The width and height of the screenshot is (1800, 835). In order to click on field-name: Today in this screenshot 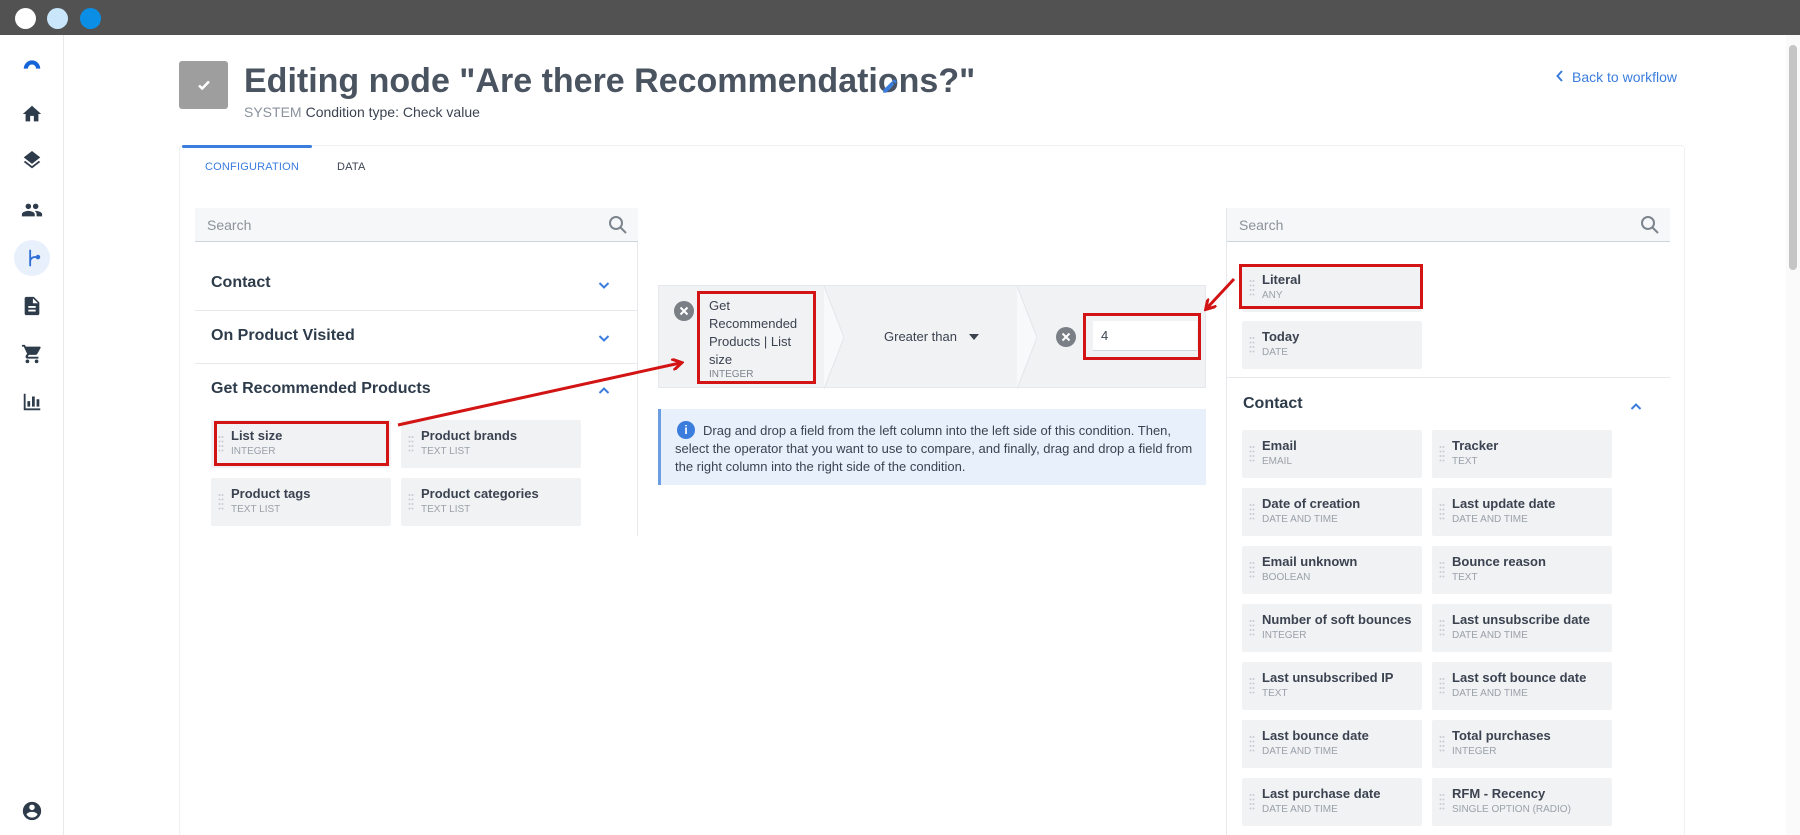, I will do `click(1281, 336)`.